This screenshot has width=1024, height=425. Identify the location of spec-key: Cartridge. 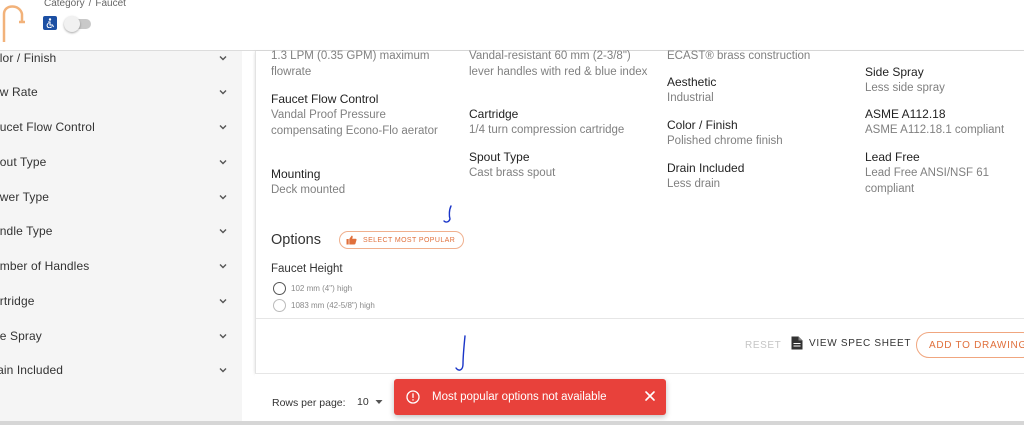
(494, 114).